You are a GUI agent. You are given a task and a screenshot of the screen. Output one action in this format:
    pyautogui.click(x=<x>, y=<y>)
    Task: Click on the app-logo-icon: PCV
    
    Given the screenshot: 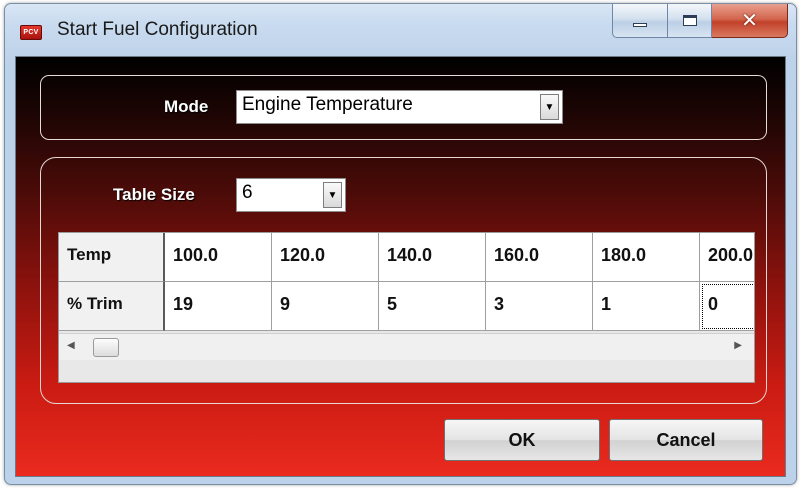 What is the action you would take?
    pyautogui.click(x=31, y=32)
    